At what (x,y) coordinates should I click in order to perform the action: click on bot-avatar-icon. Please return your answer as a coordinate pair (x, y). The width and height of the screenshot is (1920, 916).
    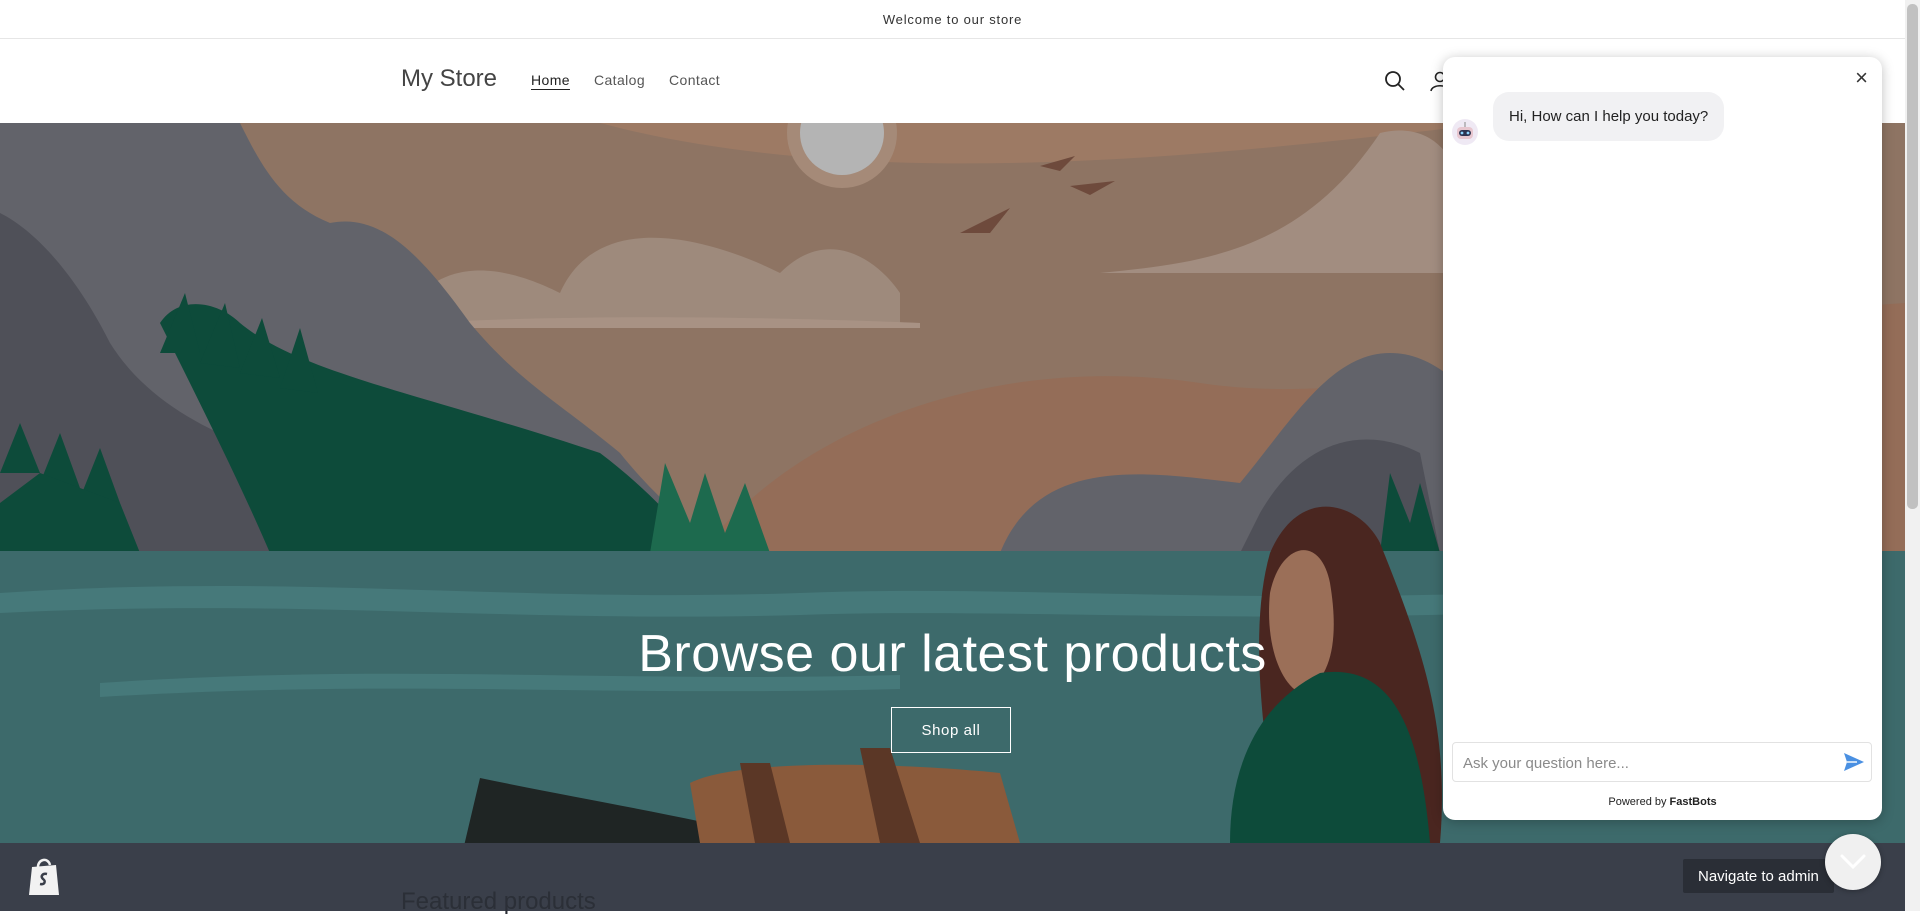
    Looking at the image, I should click on (1465, 132).